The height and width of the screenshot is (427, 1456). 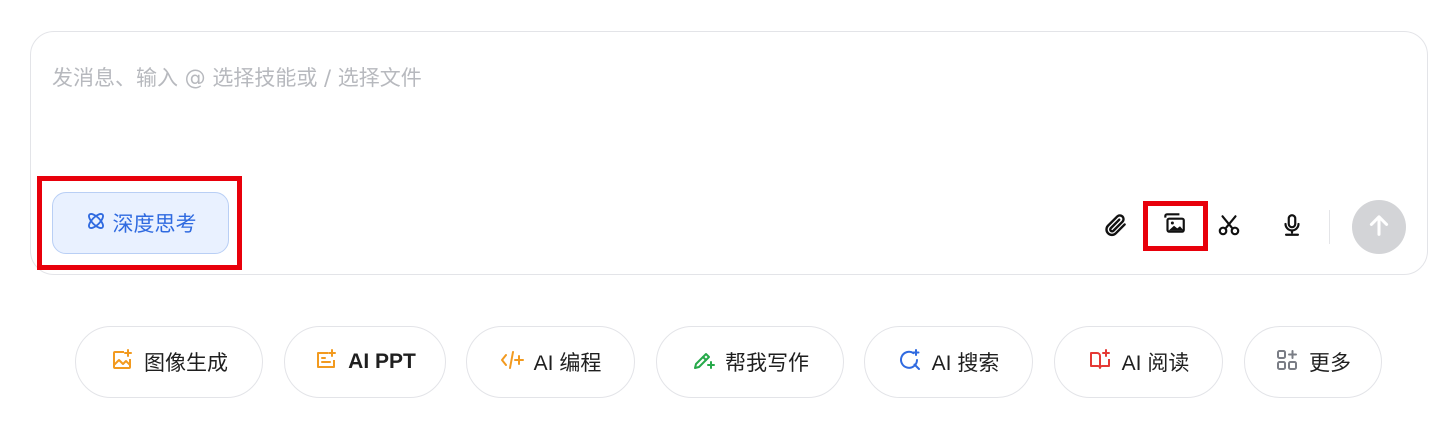 I want to click on chip-label: AI PPT, so click(x=382, y=361).